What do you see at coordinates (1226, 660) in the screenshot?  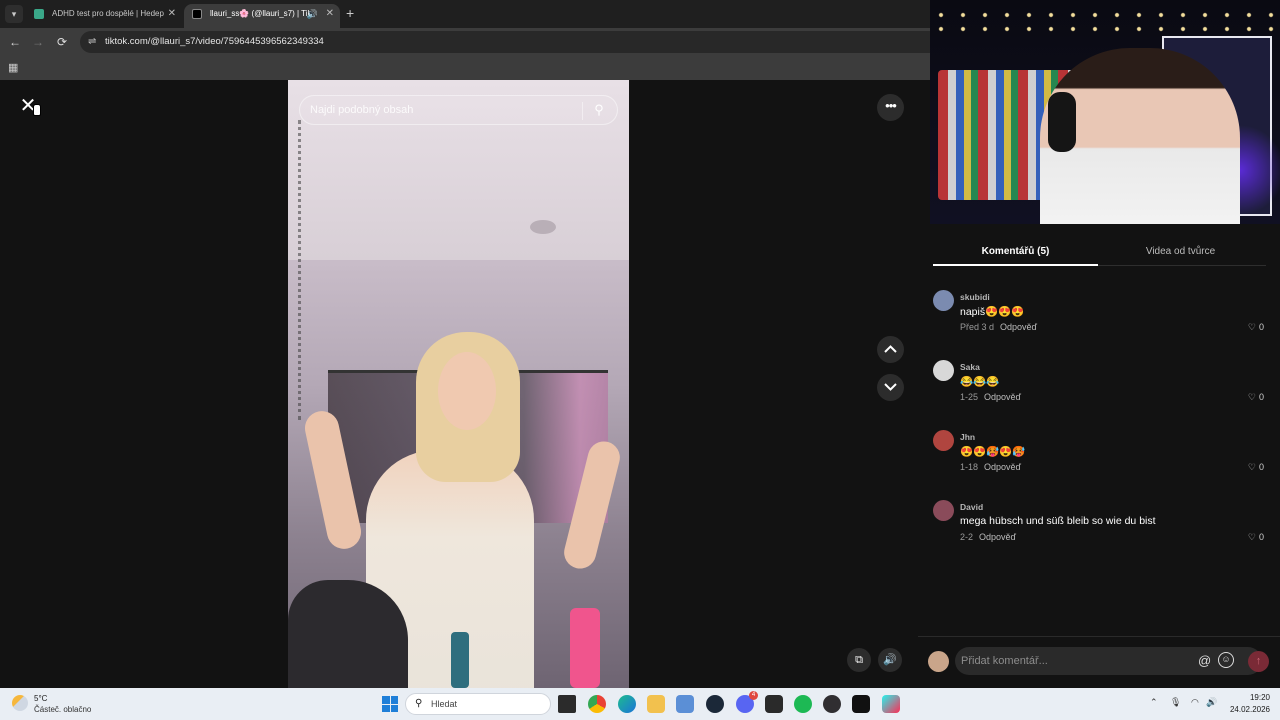 I see `emoji-icon: ☺` at bounding box center [1226, 660].